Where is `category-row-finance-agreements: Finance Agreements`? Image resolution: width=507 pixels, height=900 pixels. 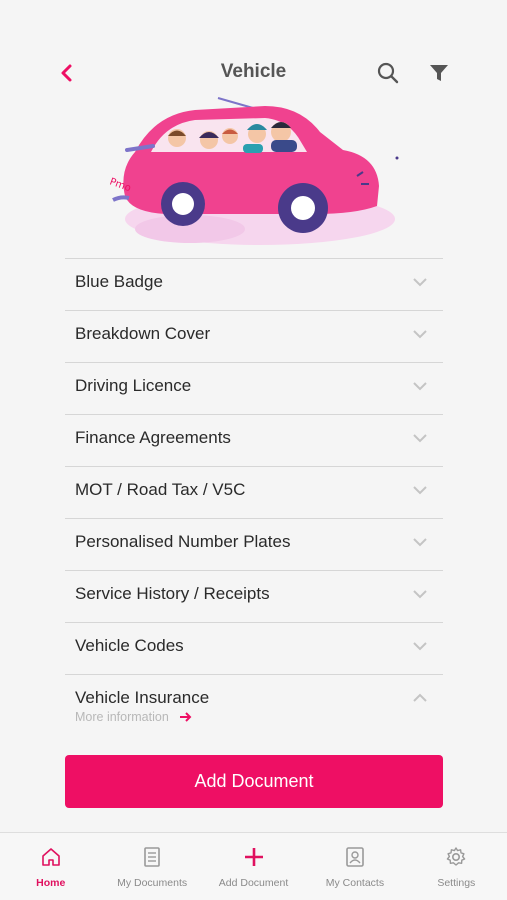
category-row-finance-agreements: Finance Agreements is located at coordinates (254, 440).